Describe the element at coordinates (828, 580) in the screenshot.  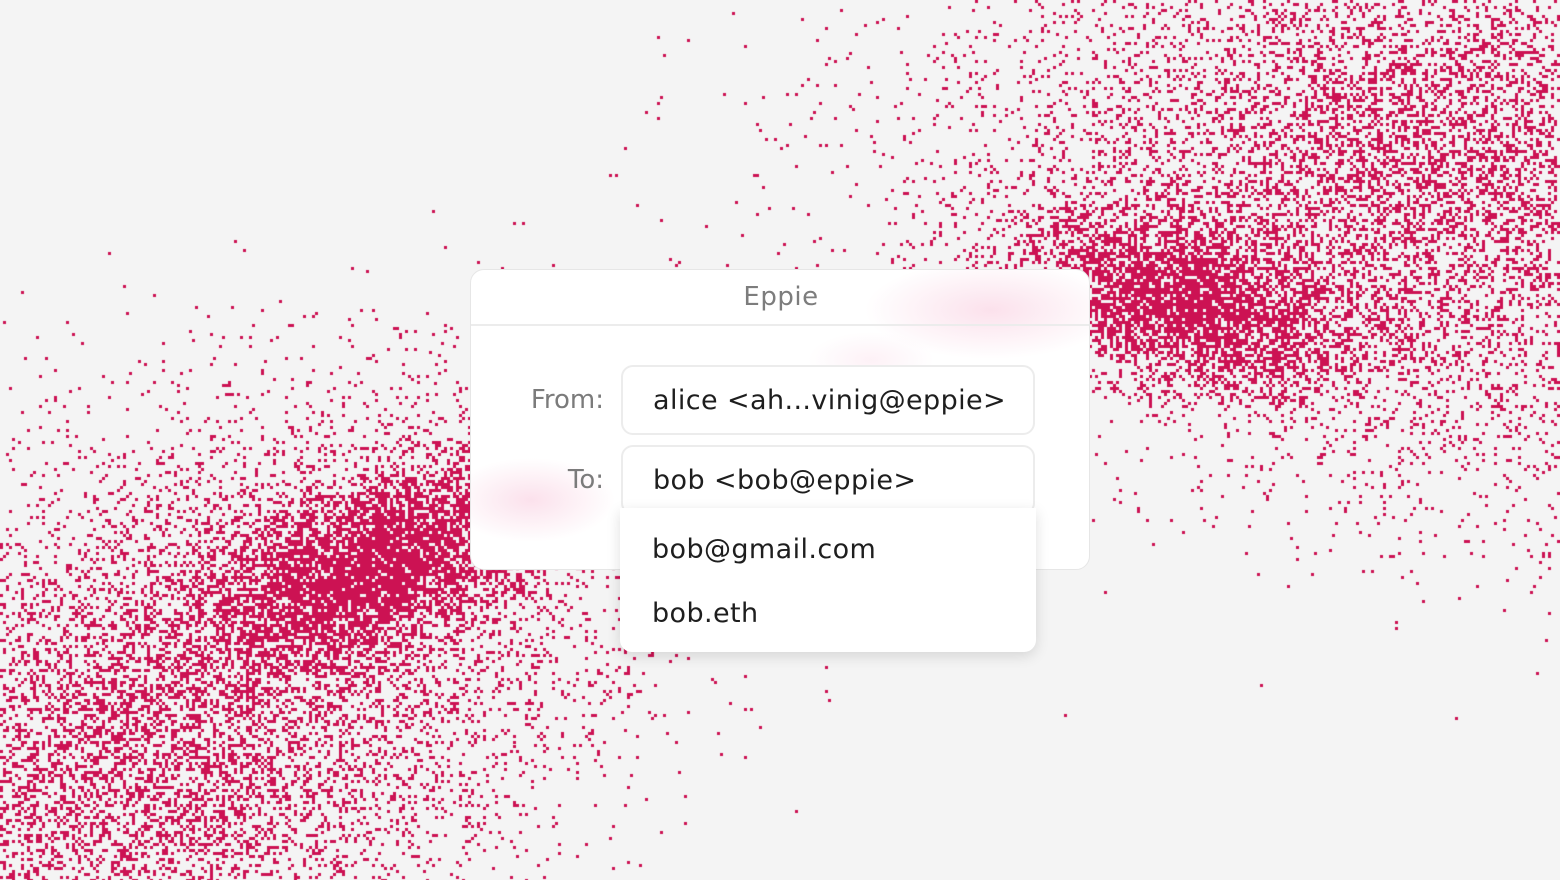
I see `suggestion-dropdown: bob@gmail.com bob.eth` at that location.